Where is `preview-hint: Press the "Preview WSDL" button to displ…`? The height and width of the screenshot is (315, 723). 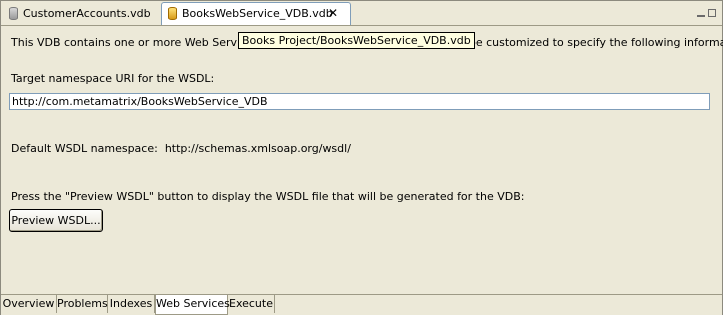
preview-hint: Press the "Preview WSDL" button to displ… is located at coordinates (268, 196).